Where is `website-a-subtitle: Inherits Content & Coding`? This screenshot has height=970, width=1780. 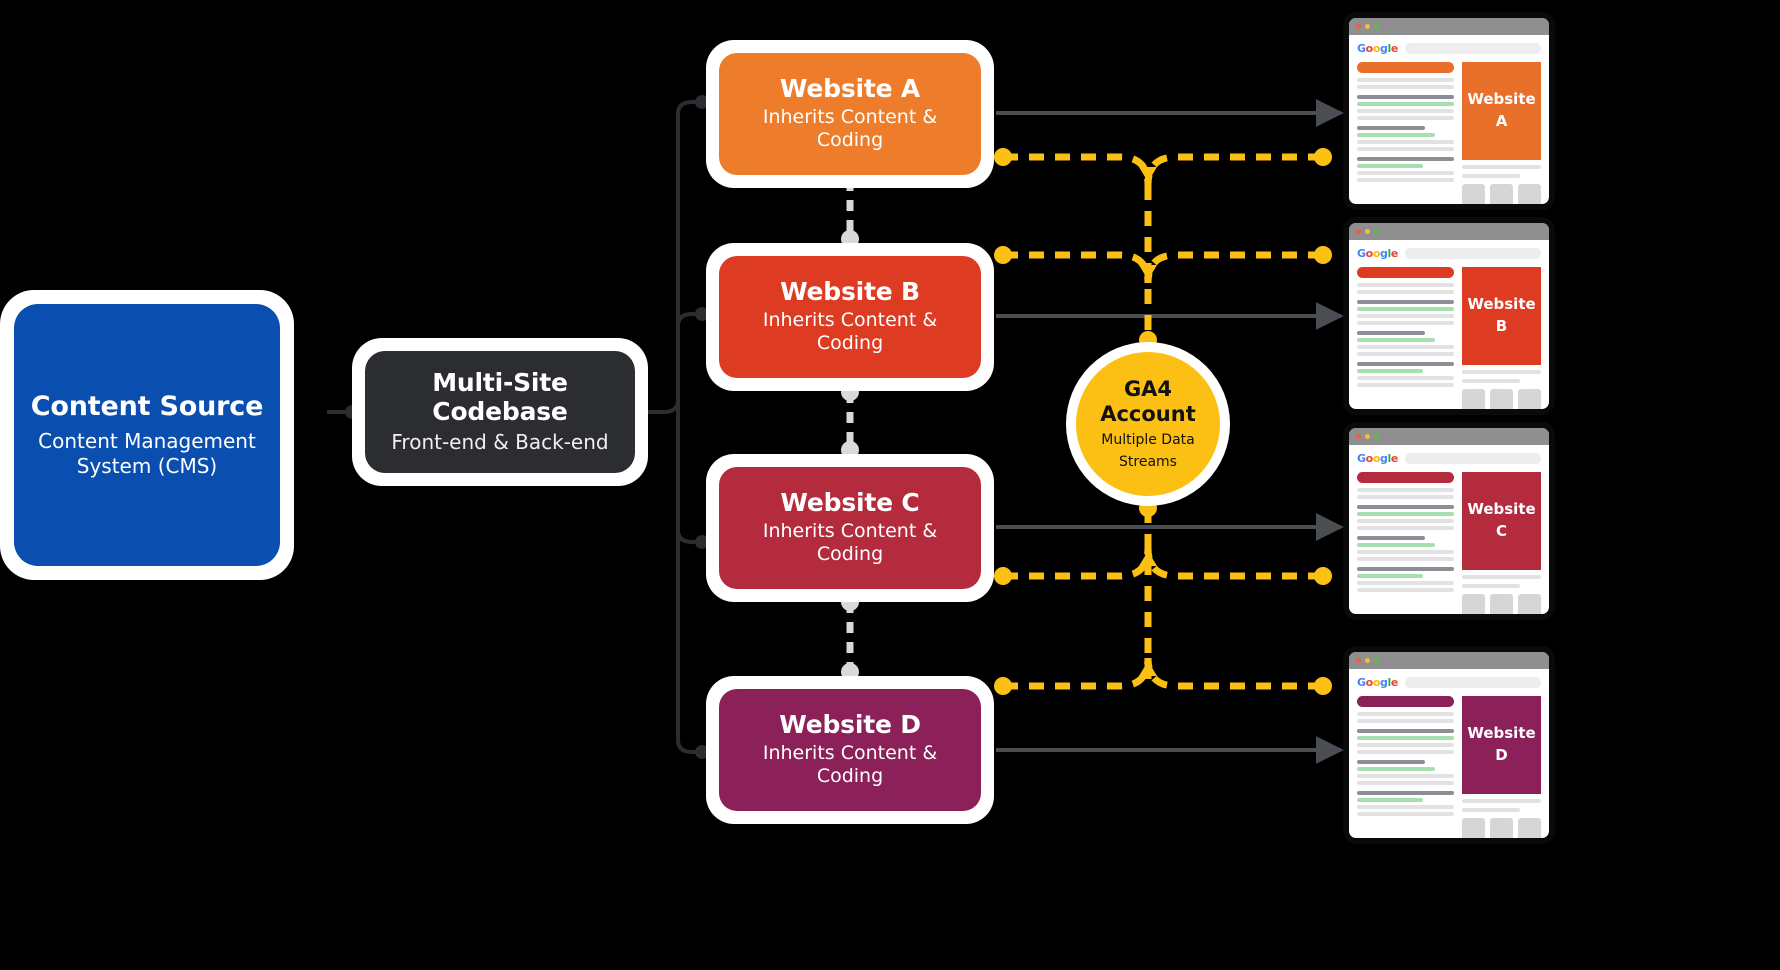
website-a-subtitle: Inherits Content & Coding is located at coordinates (850, 128).